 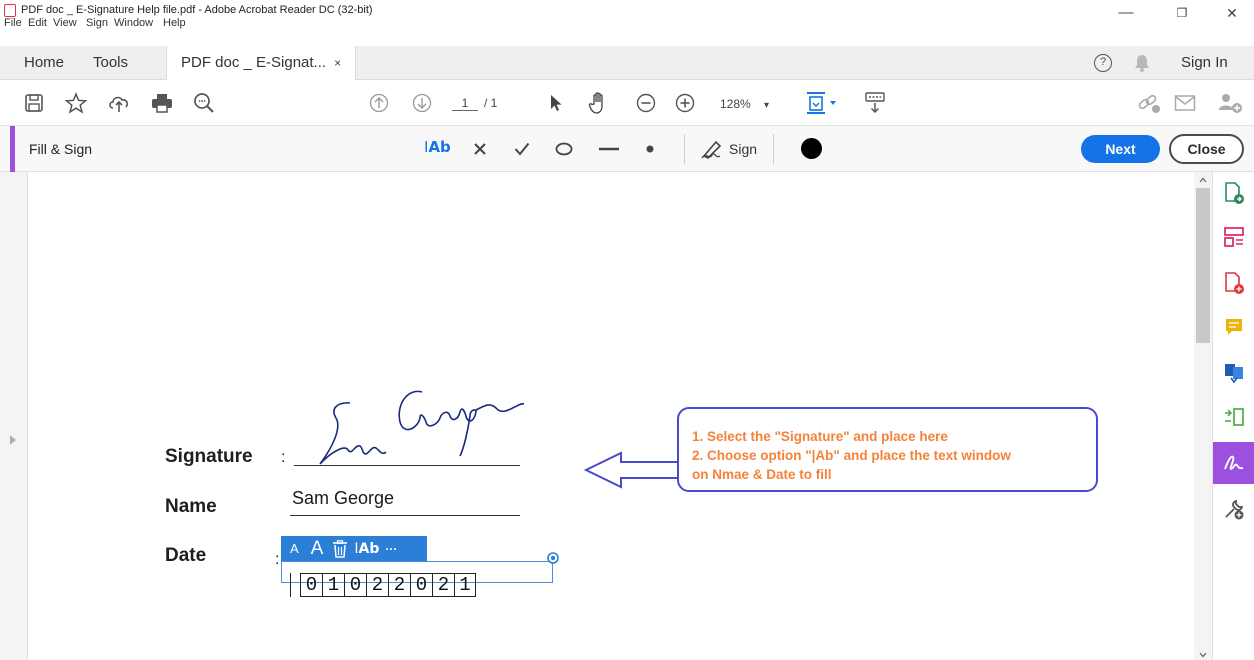 I want to click on cloud-upload-icon, so click(x=119, y=103).